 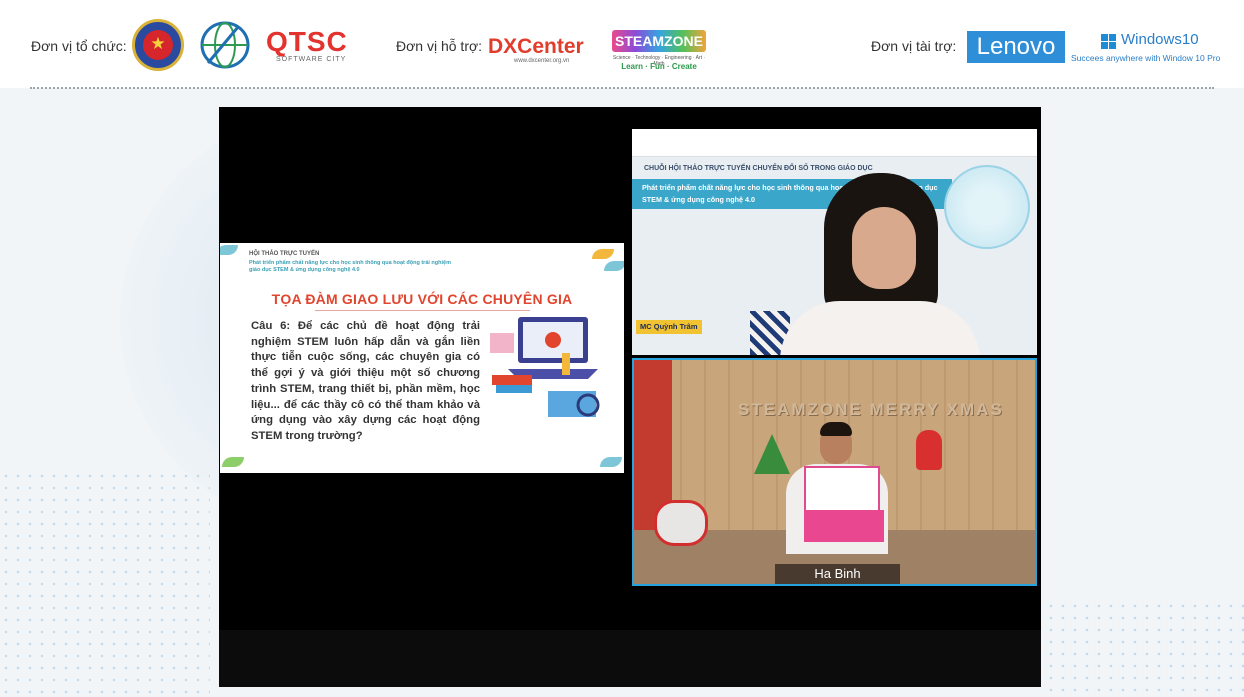 I want to click on windows-logo: Windows10, so click(x=1160, y=39).